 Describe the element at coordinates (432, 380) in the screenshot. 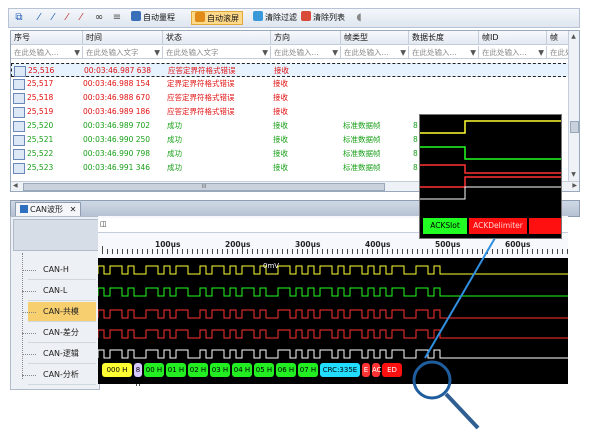

I see `callout-circle` at that location.